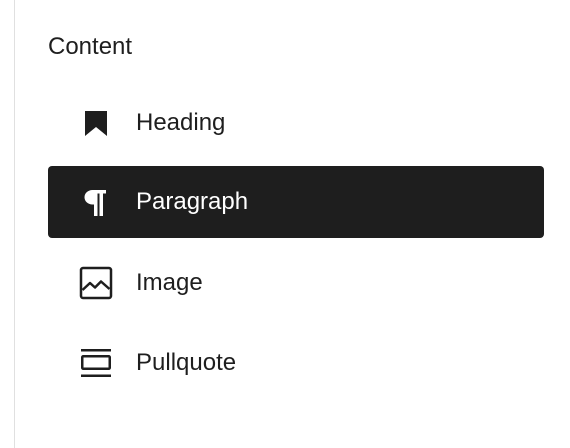 This screenshot has height=448, width=570. What do you see at coordinates (181, 122) in the screenshot?
I see `block-item-label: Heading` at bounding box center [181, 122].